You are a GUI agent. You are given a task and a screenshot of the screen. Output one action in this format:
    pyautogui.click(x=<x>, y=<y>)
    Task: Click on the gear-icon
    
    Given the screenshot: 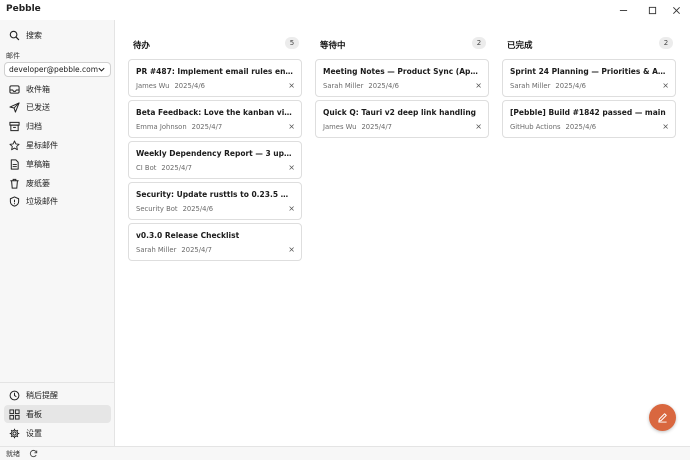 What is the action you would take?
    pyautogui.click(x=14, y=433)
    